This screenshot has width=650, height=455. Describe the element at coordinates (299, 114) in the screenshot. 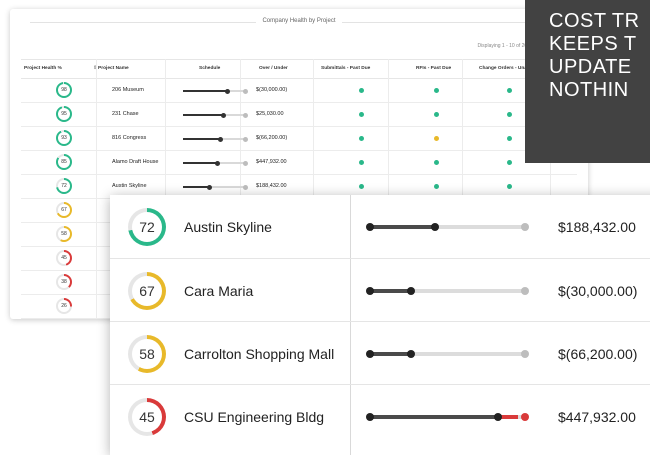

I see `table-row: 95 231 Chase $25,030.00` at that location.